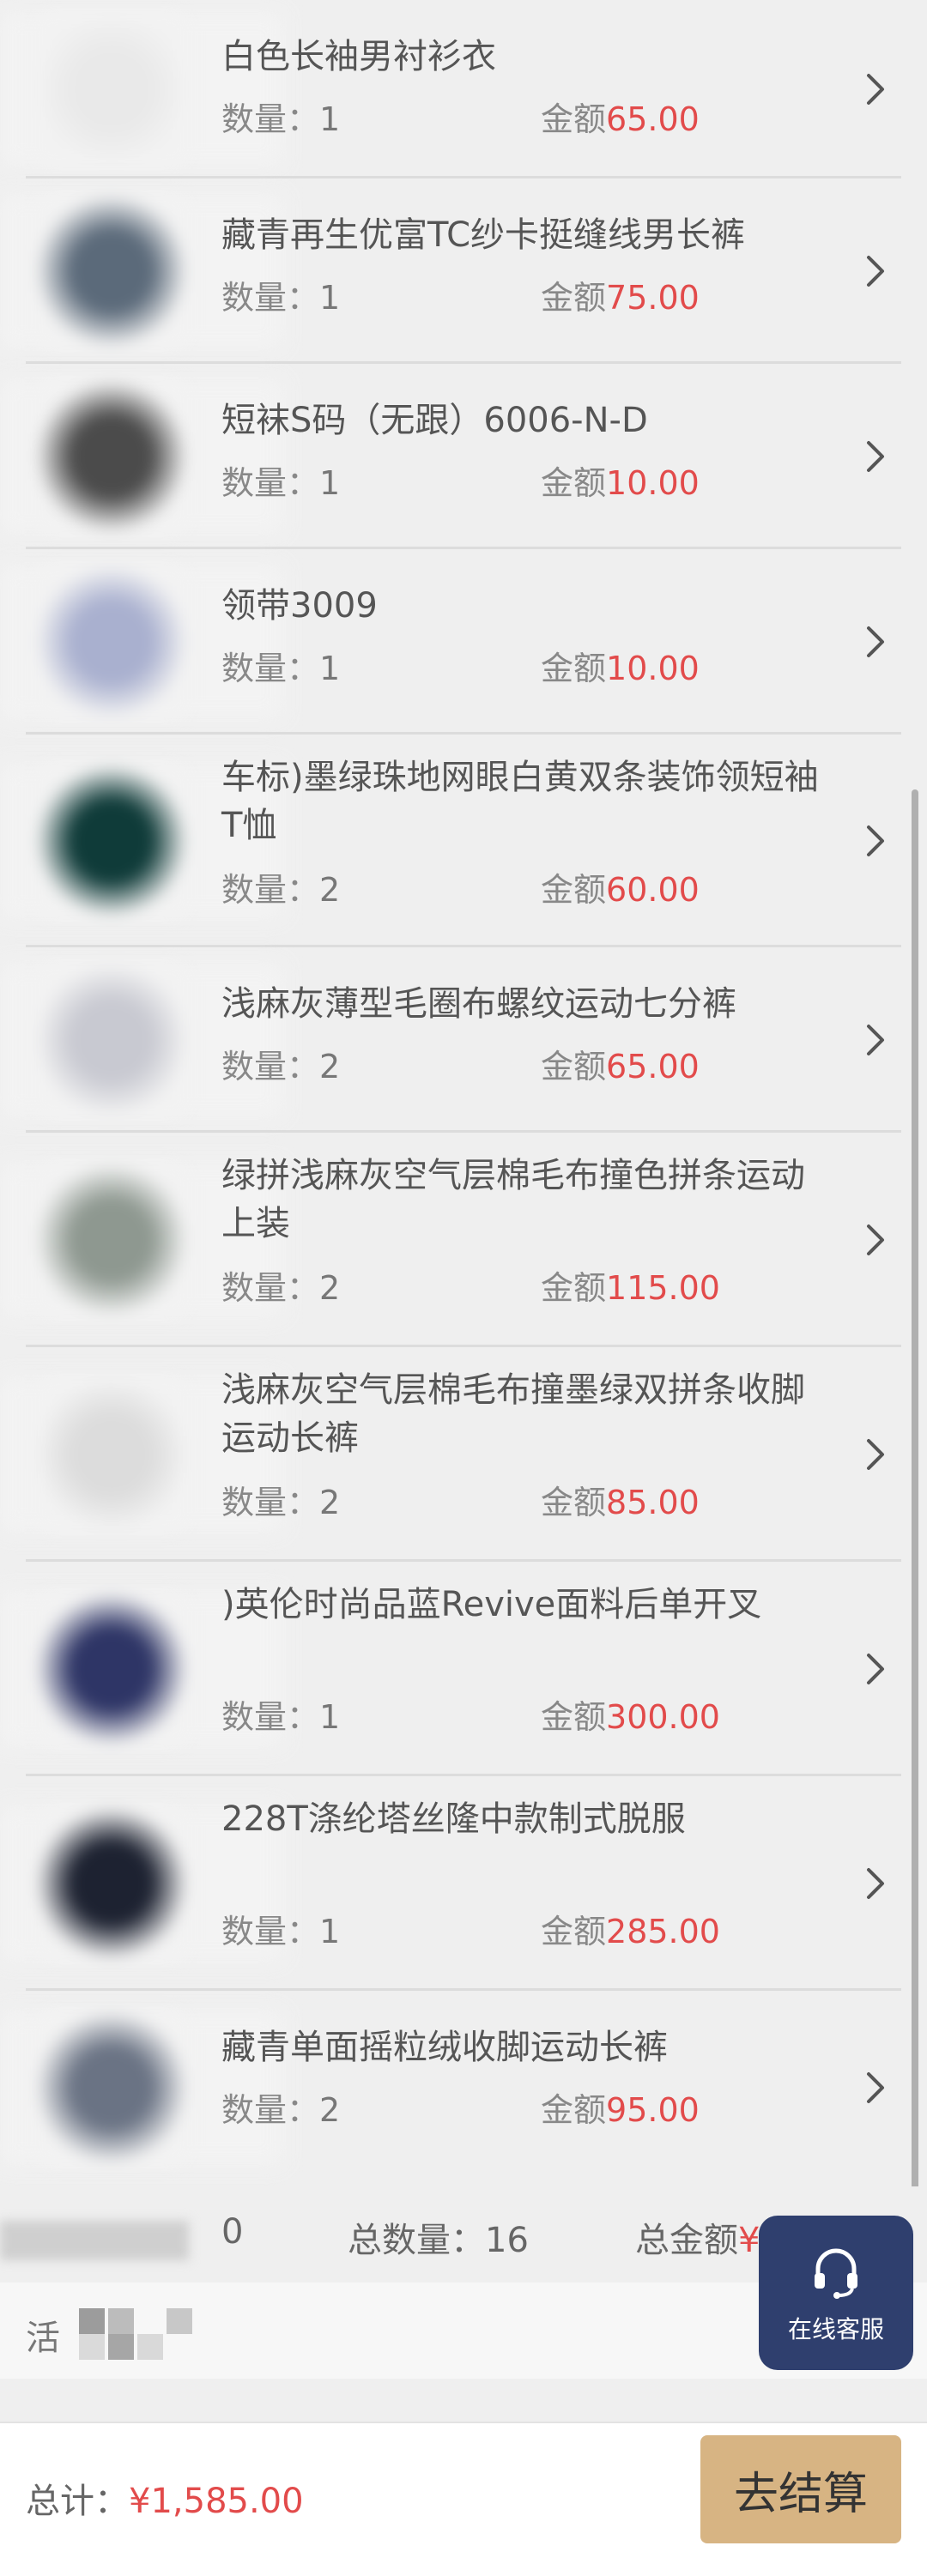 Image resolution: width=927 pixels, height=2576 pixels. I want to click on product-amount: 金额85.00, so click(620, 1499).